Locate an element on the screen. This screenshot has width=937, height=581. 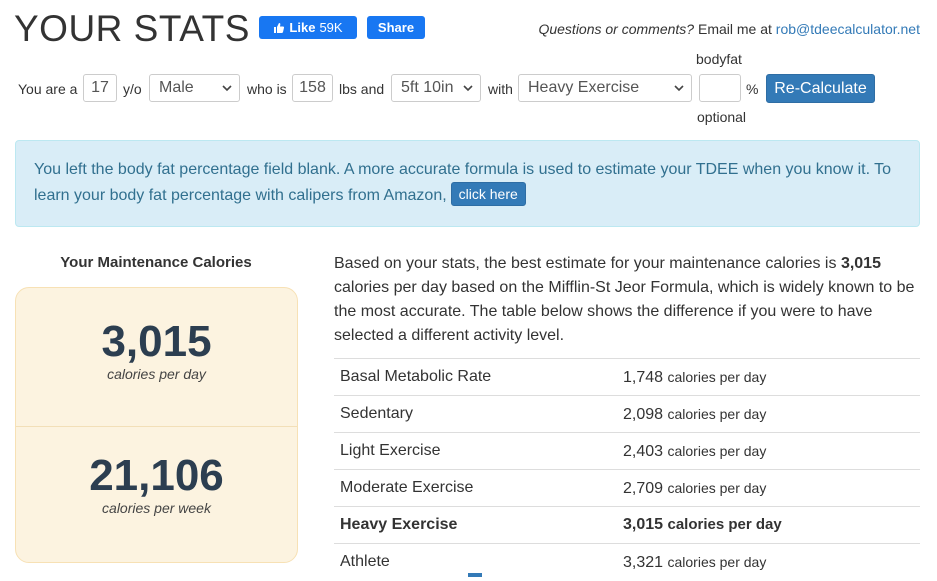
activity-level-value: 1,748 calories per day is located at coordinates (694, 377).